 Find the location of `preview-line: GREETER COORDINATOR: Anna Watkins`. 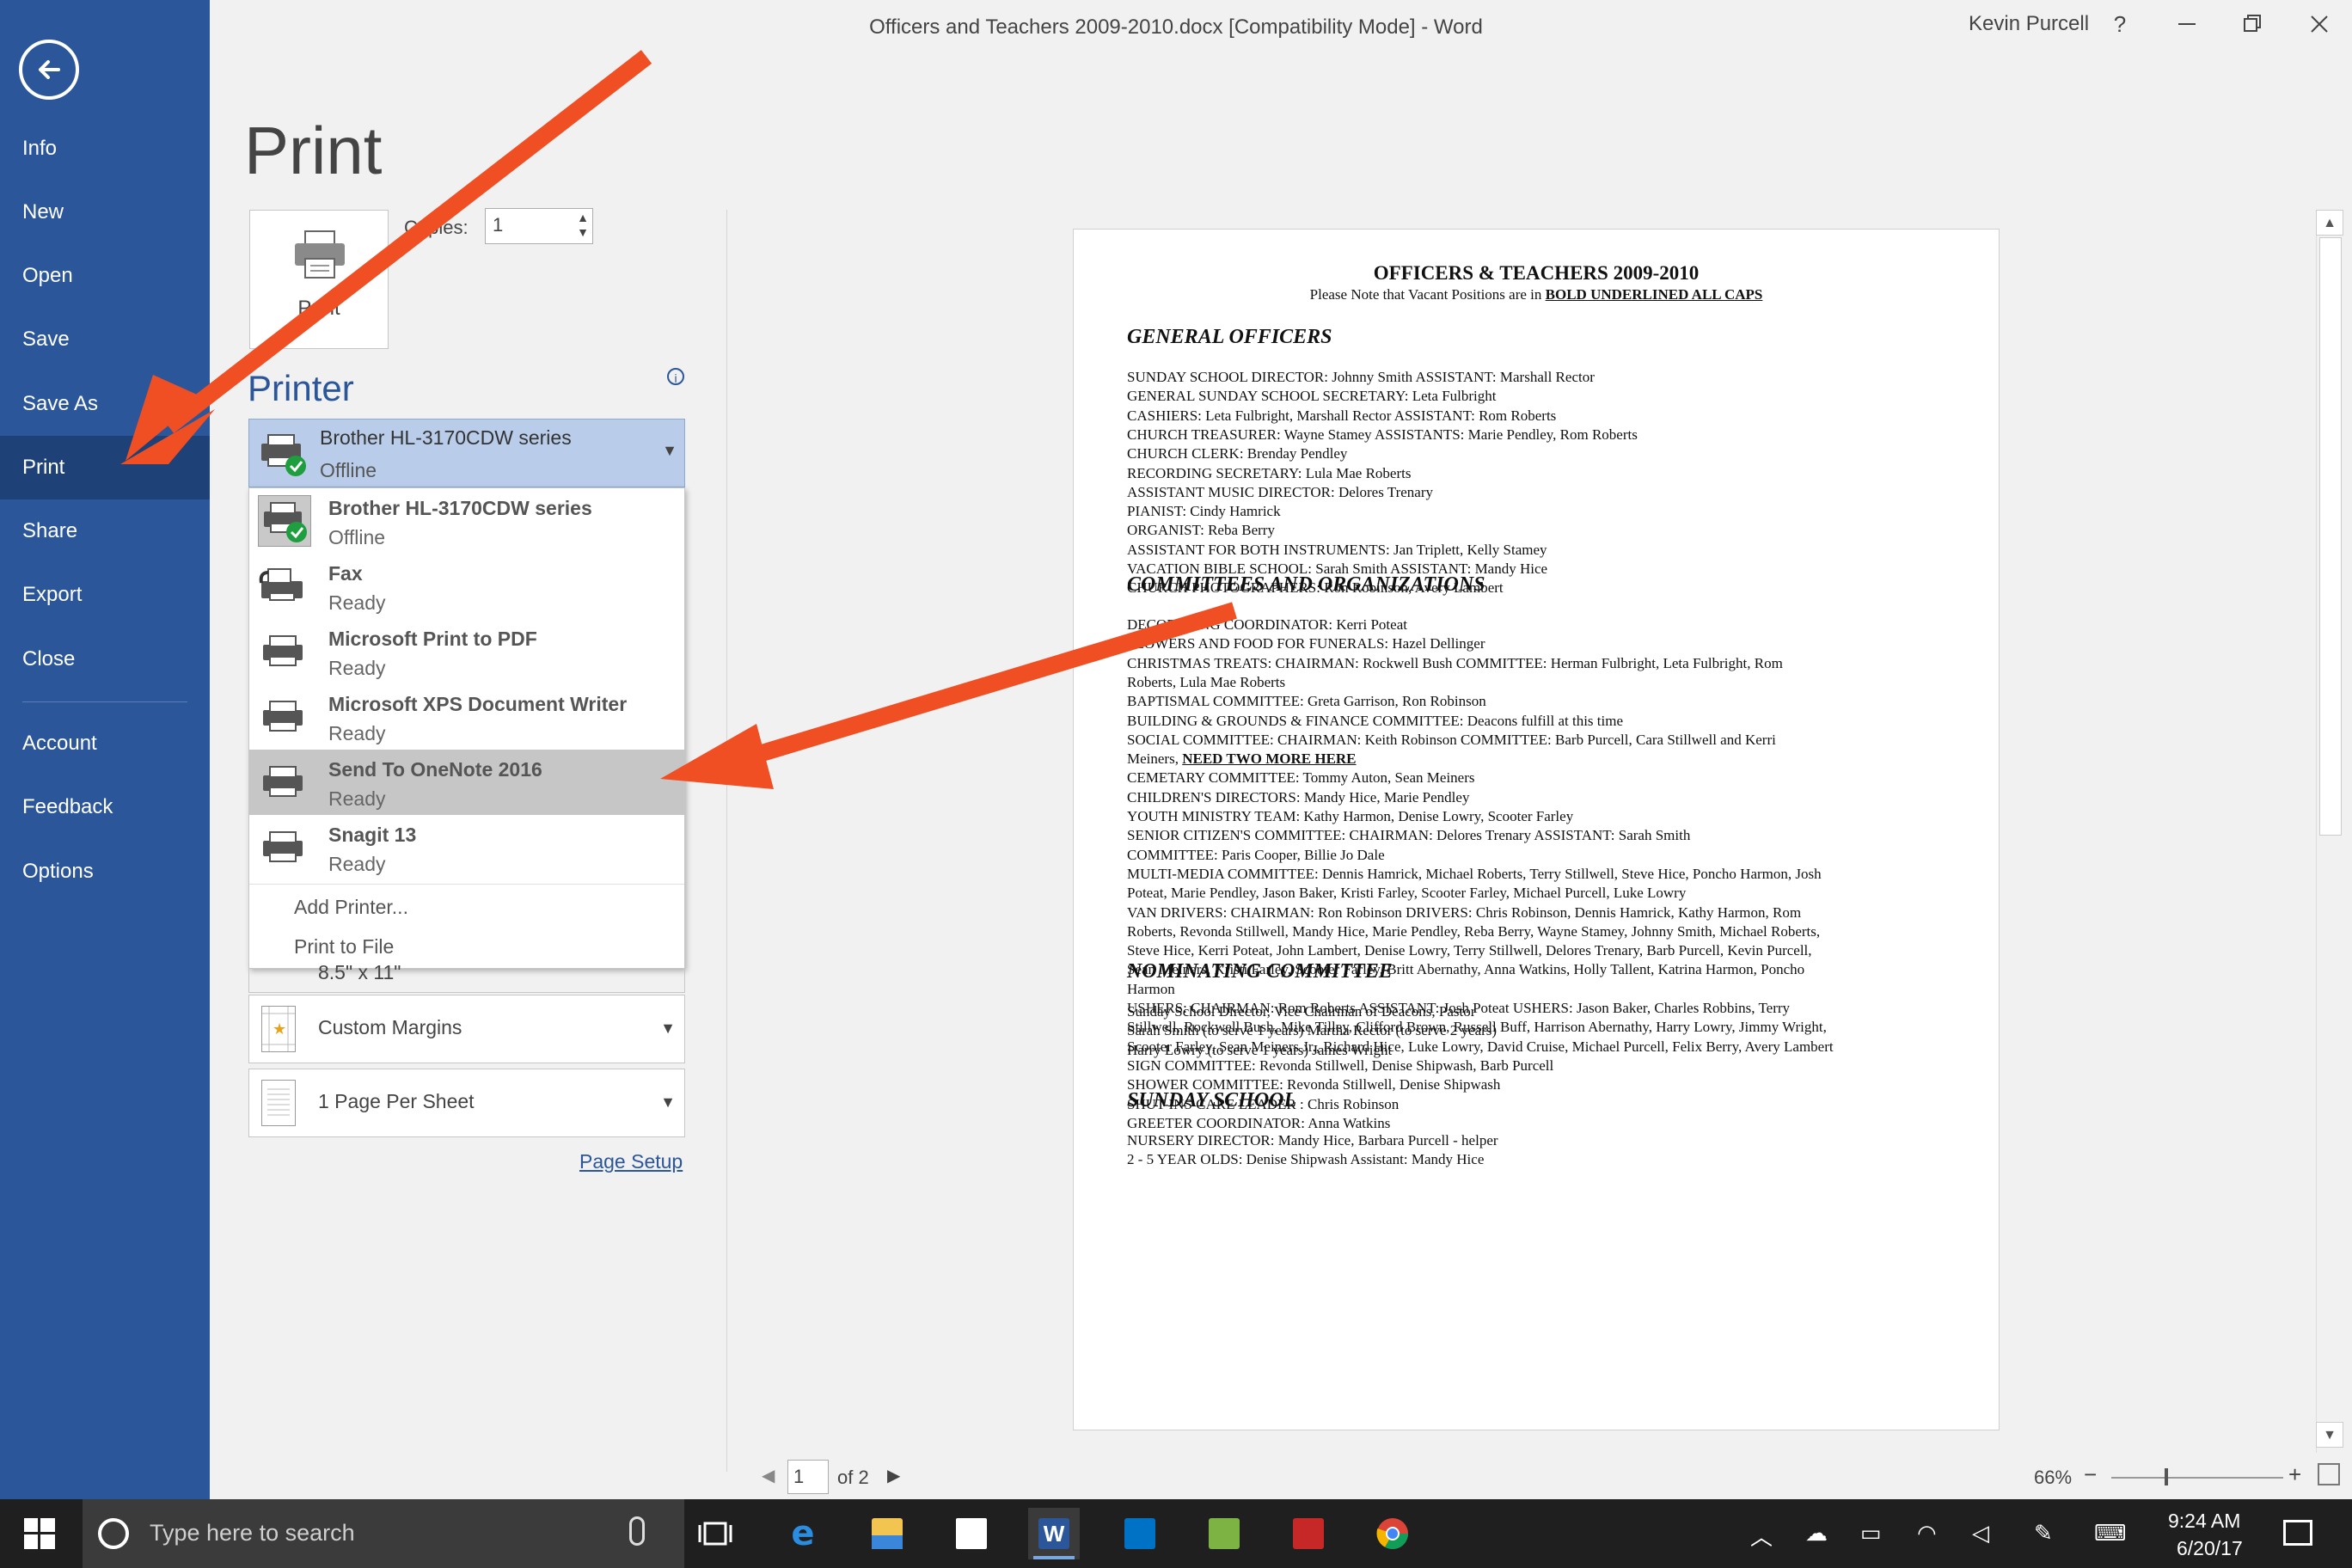

preview-line: GREETER COORDINATOR: Anna Watkins is located at coordinates (1259, 1122).